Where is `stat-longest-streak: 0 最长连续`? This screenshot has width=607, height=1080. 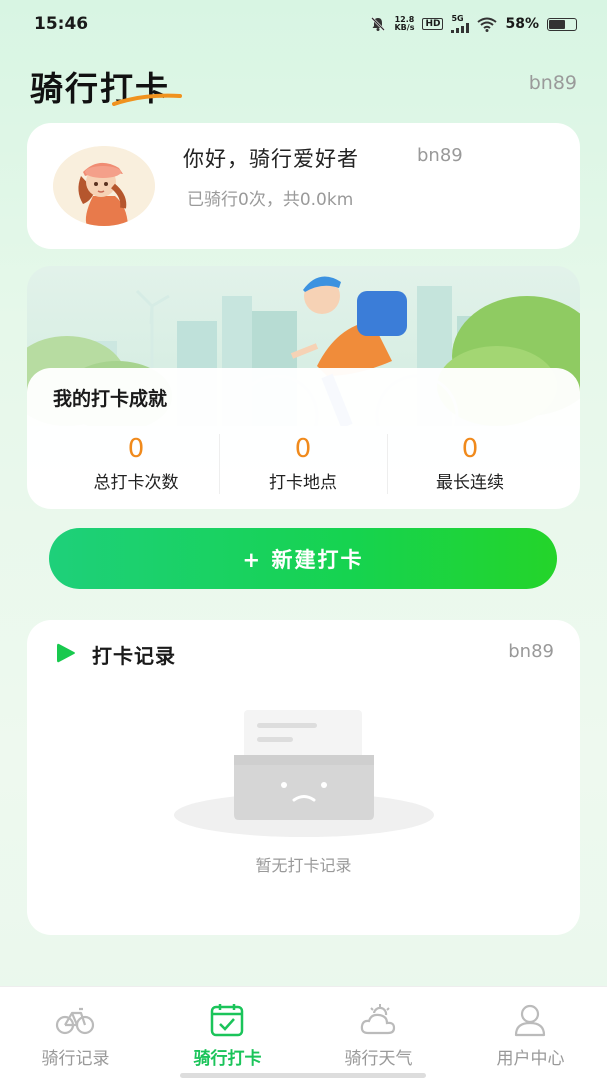 stat-longest-streak: 0 最长连续 is located at coordinates (470, 463).